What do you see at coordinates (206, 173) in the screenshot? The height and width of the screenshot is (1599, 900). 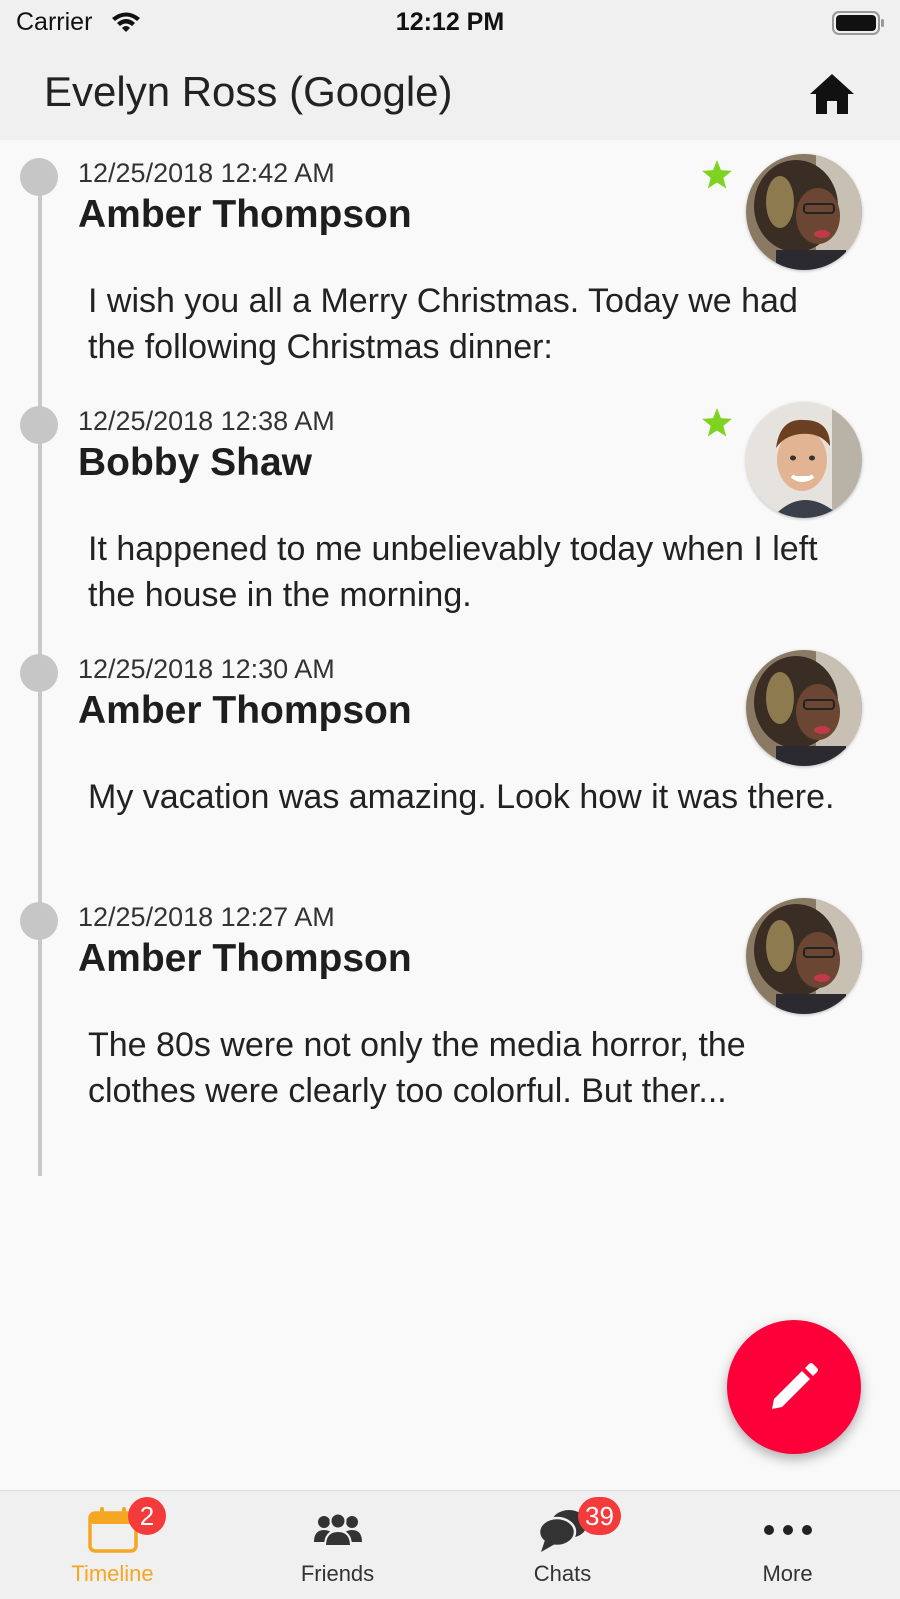 I see `post-date: 12/25/2018 12:42 AM` at bounding box center [206, 173].